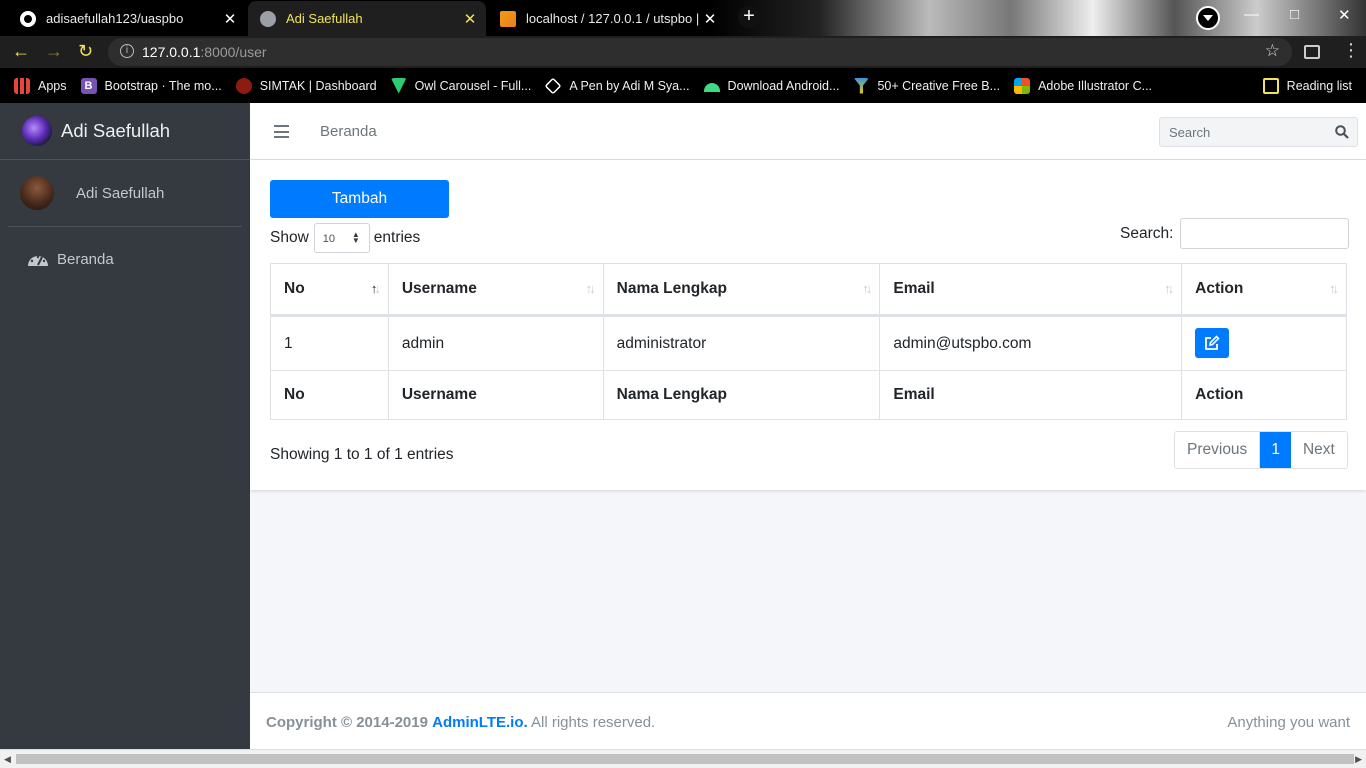 This screenshot has width=1366, height=768. Describe the element at coordinates (375, 288) in the screenshot. I see `sort-asc-icon: ↑↓` at that location.